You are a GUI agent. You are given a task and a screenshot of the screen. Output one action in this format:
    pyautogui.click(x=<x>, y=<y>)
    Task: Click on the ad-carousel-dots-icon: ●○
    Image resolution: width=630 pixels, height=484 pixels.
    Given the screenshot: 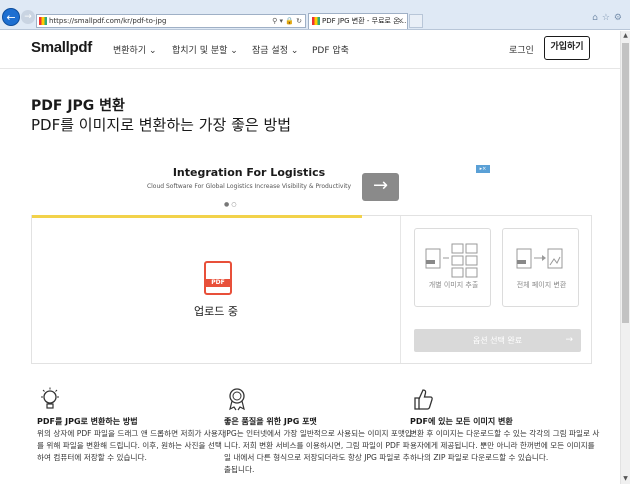 What is the action you would take?
    pyautogui.click(x=231, y=204)
    